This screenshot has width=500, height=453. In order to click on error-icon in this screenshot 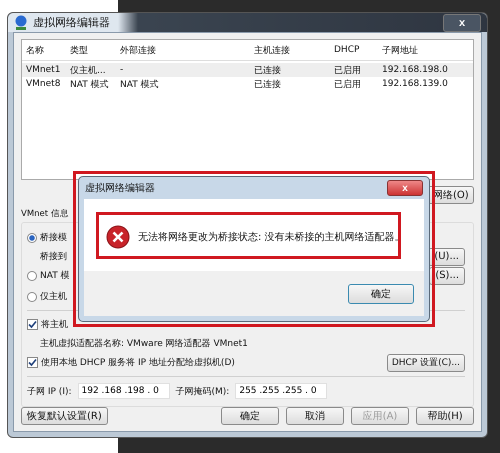, I will do `click(118, 237)`.